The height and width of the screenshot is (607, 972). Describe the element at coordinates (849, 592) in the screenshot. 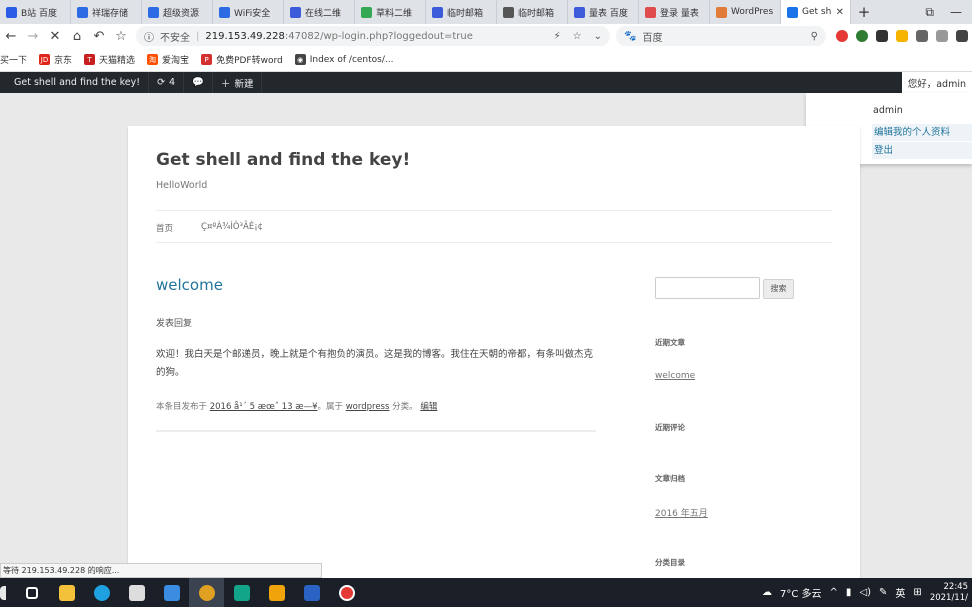

I see `network-icon: ▮` at that location.